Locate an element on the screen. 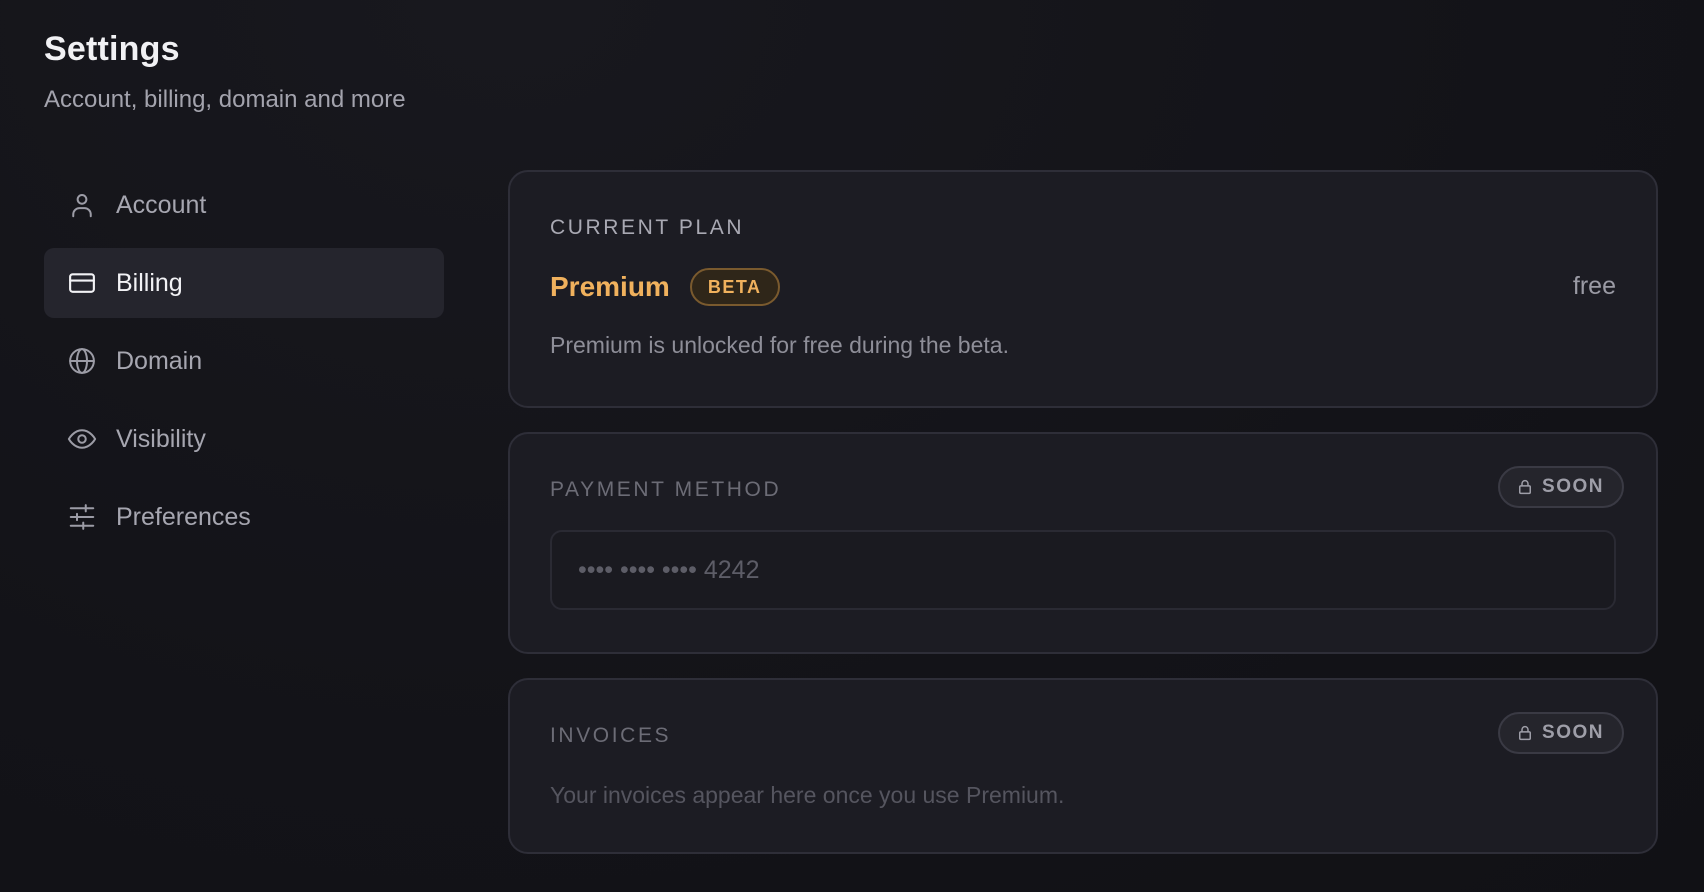 The height and width of the screenshot is (892, 1704). sidebar-item-account: Account is located at coordinates (244, 205).